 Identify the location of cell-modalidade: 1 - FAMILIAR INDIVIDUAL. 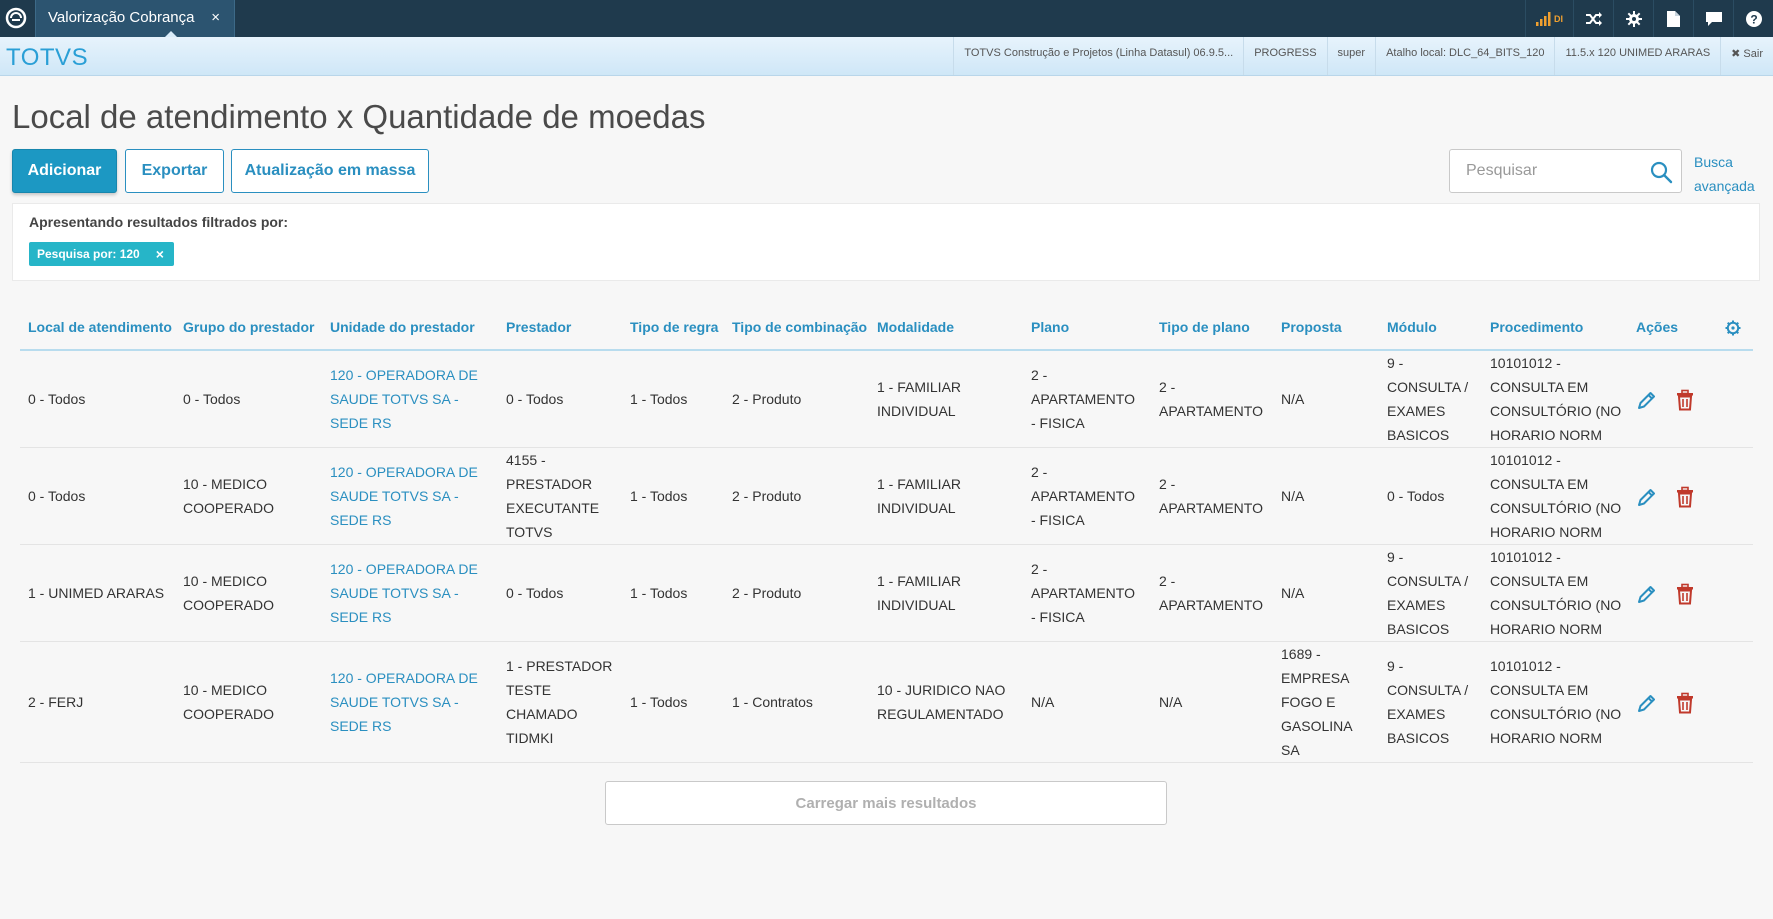
(952, 496).